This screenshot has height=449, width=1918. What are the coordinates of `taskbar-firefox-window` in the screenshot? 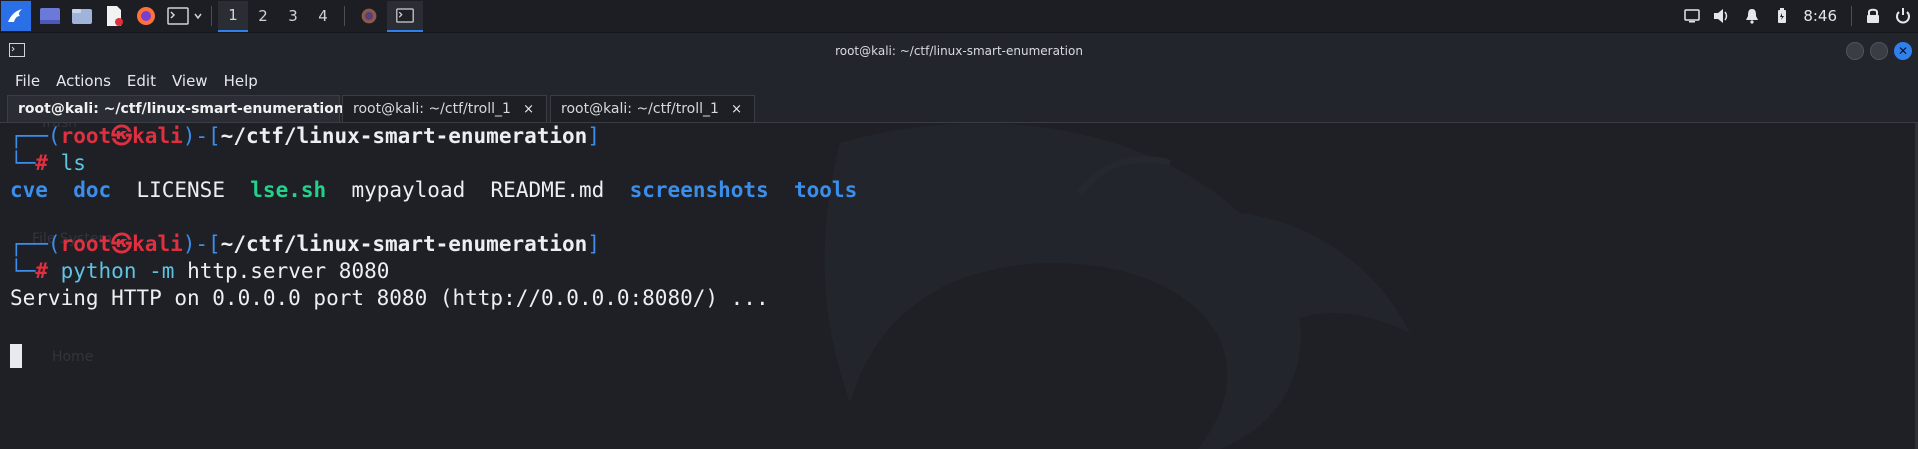 It's located at (369, 16).